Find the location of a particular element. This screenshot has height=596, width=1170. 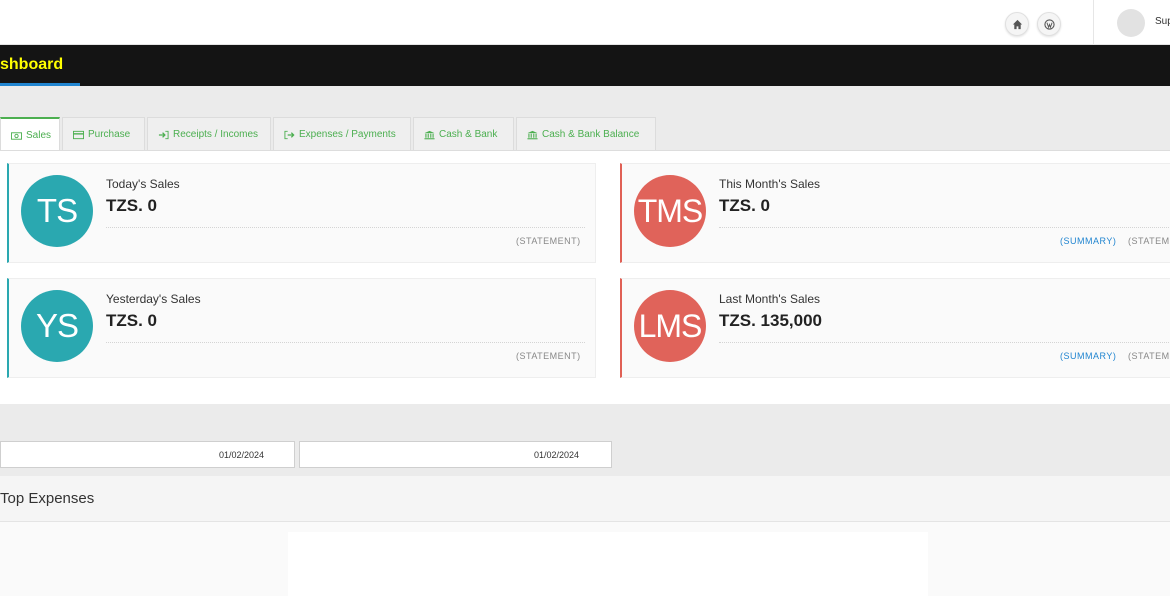

tab-label: Sales is located at coordinates (39, 135).